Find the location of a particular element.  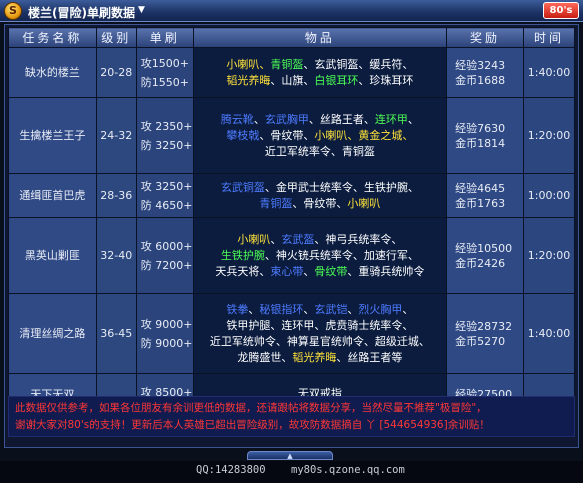

time-cell: 1:00:00 is located at coordinates (549, 195).